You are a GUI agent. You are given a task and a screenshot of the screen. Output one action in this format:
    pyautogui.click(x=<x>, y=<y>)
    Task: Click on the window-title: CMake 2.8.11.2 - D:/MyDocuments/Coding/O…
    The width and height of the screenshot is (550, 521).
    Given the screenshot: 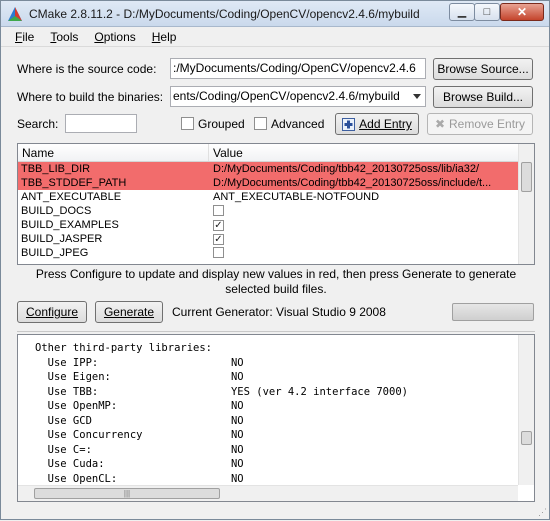 What is the action you would take?
    pyautogui.click(x=224, y=14)
    